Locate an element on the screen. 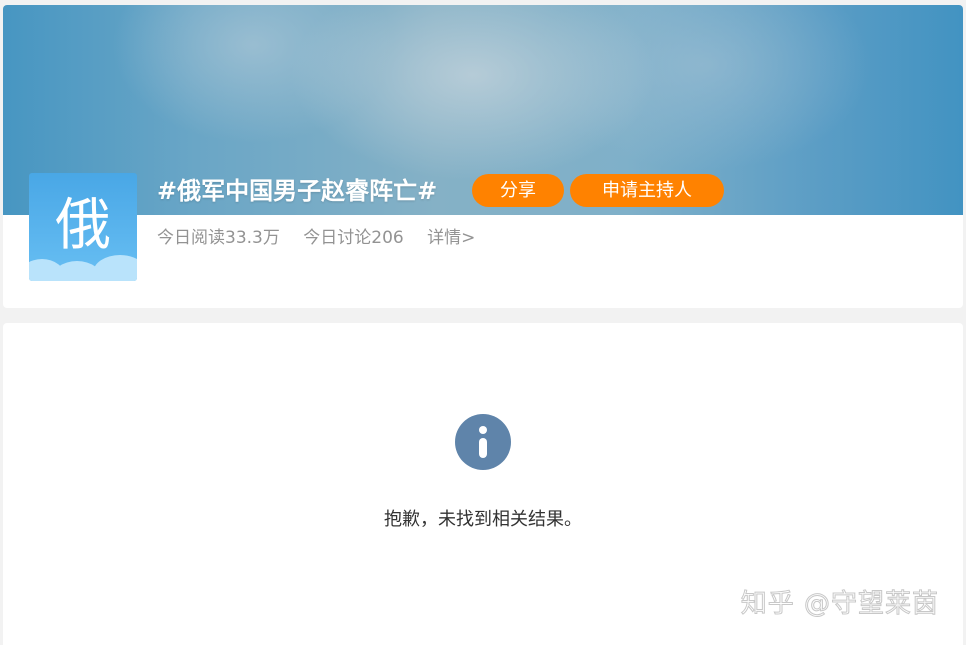 This screenshot has width=966, height=645. today-discussions: 今日讨论206 is located at coordinates (353, 238).